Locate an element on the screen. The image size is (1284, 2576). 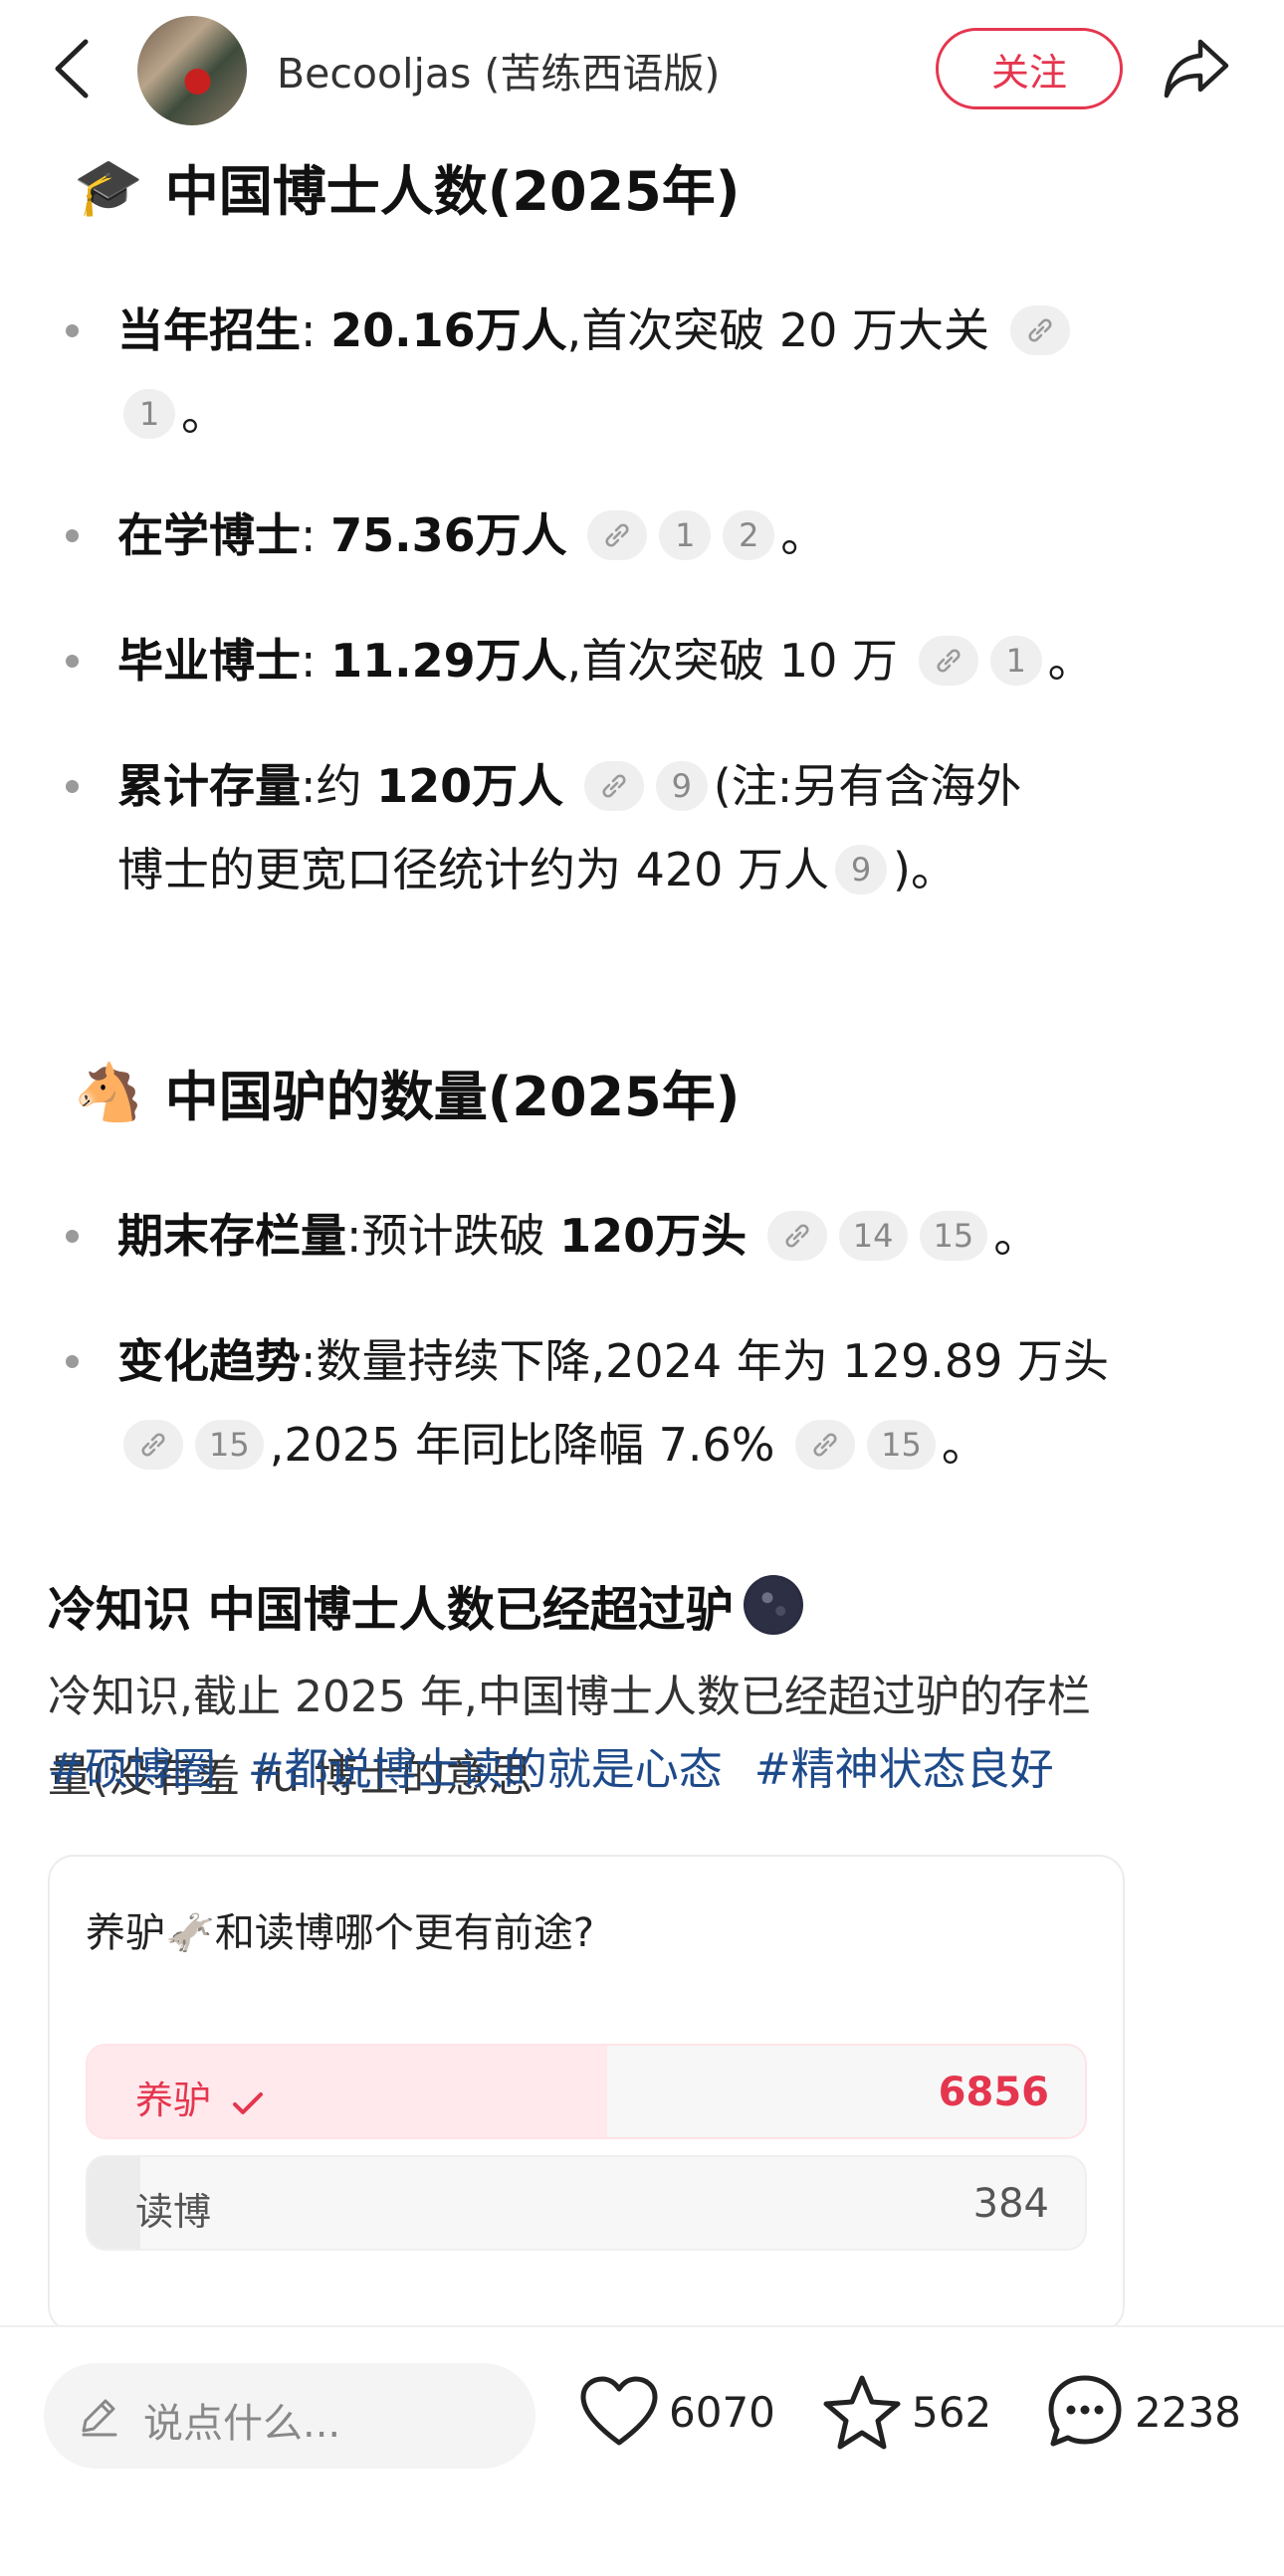
hashtag-list: #硕博圈 #都说博士读的就是心态 #精神状态良好 is located at coordinates (560, 1765).